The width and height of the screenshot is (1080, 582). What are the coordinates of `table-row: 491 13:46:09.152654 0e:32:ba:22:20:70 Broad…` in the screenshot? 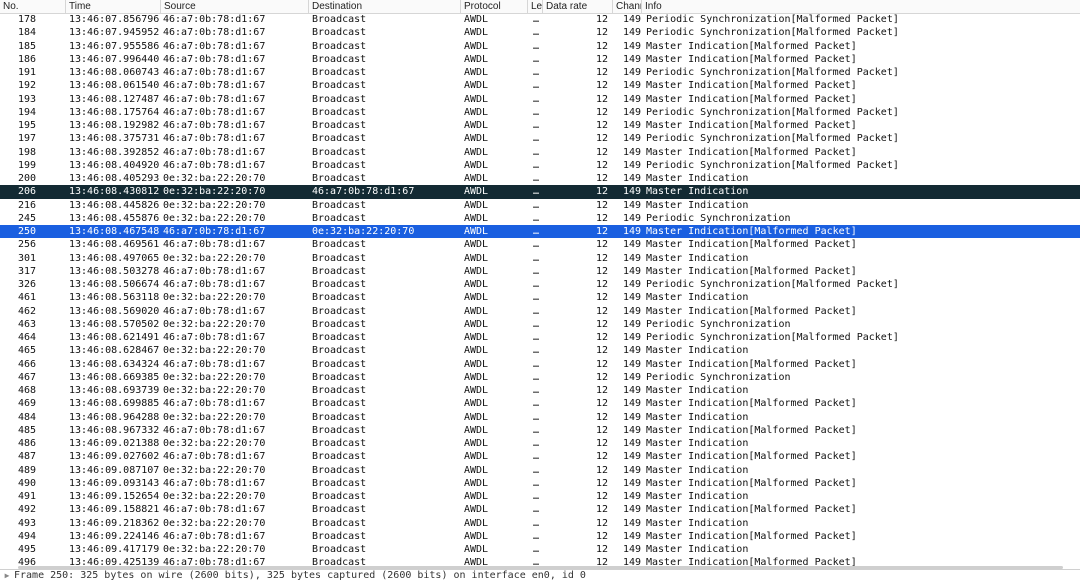 It's located at (540, 496).